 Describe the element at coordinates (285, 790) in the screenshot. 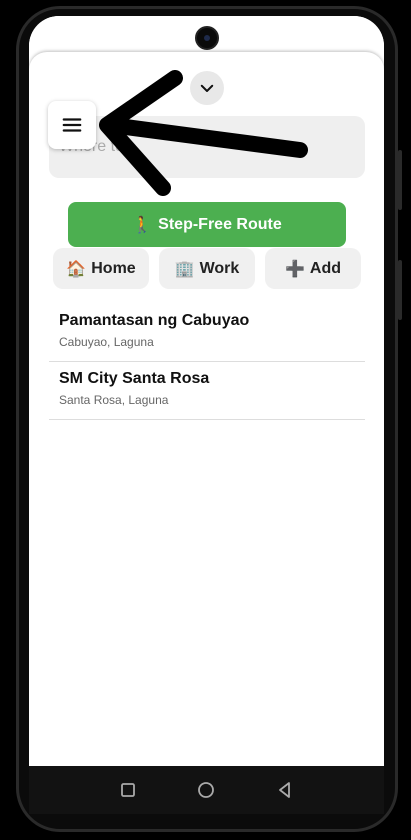

I see `back-triangle-icon` at that location.